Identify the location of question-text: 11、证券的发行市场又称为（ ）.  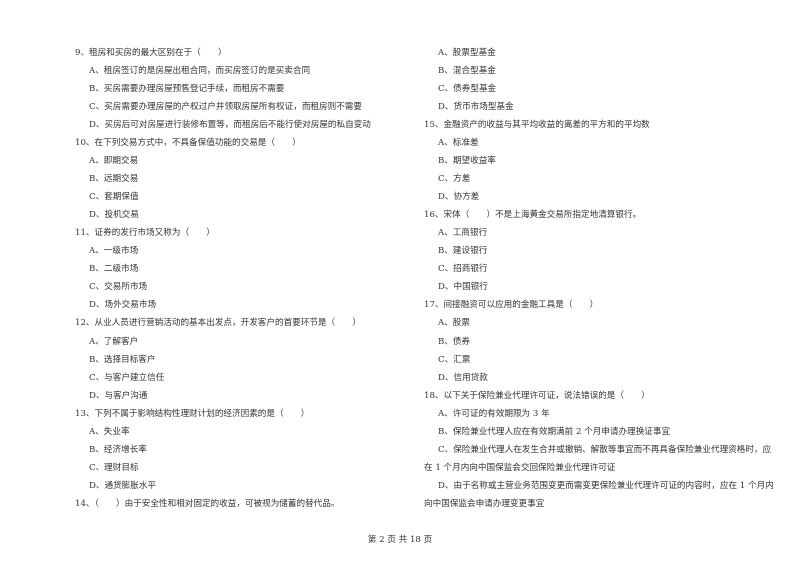
(145, 233).